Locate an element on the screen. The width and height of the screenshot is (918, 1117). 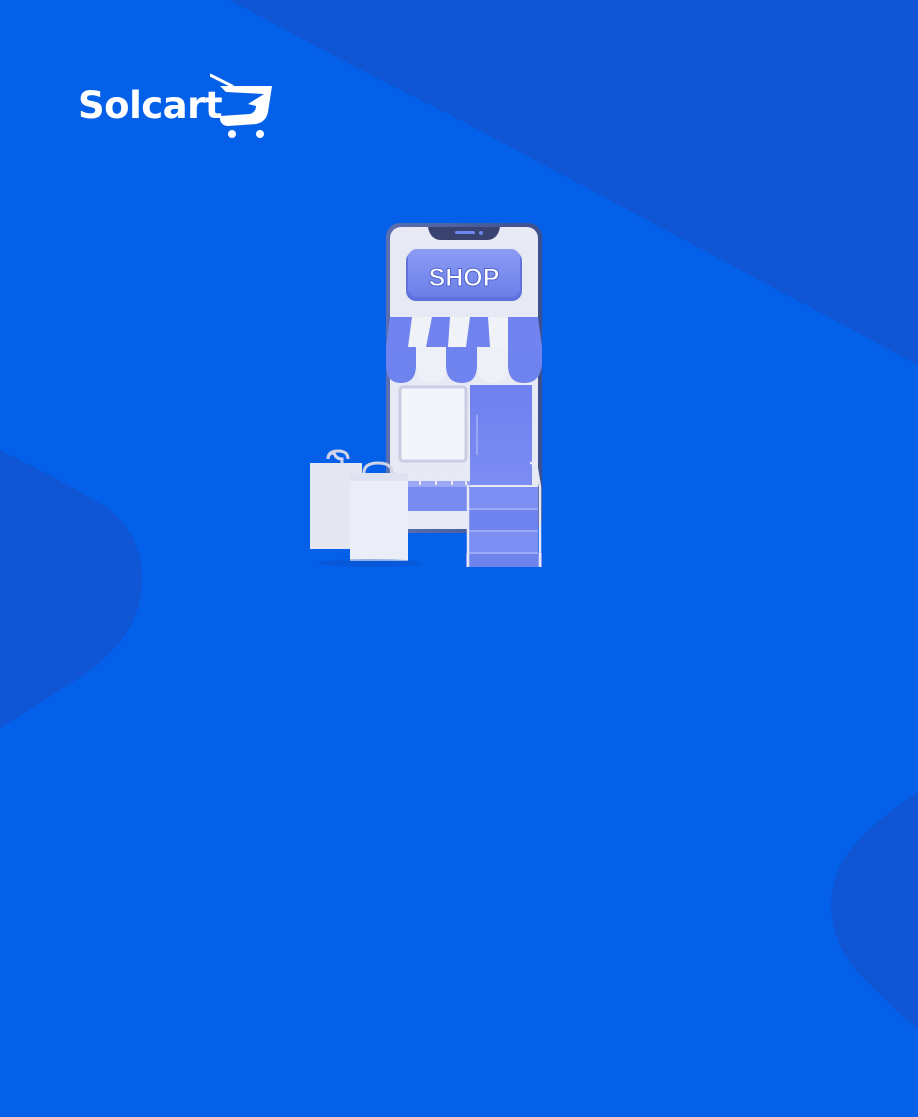
brand-name: Solcart is located at coordinates (150, 105).